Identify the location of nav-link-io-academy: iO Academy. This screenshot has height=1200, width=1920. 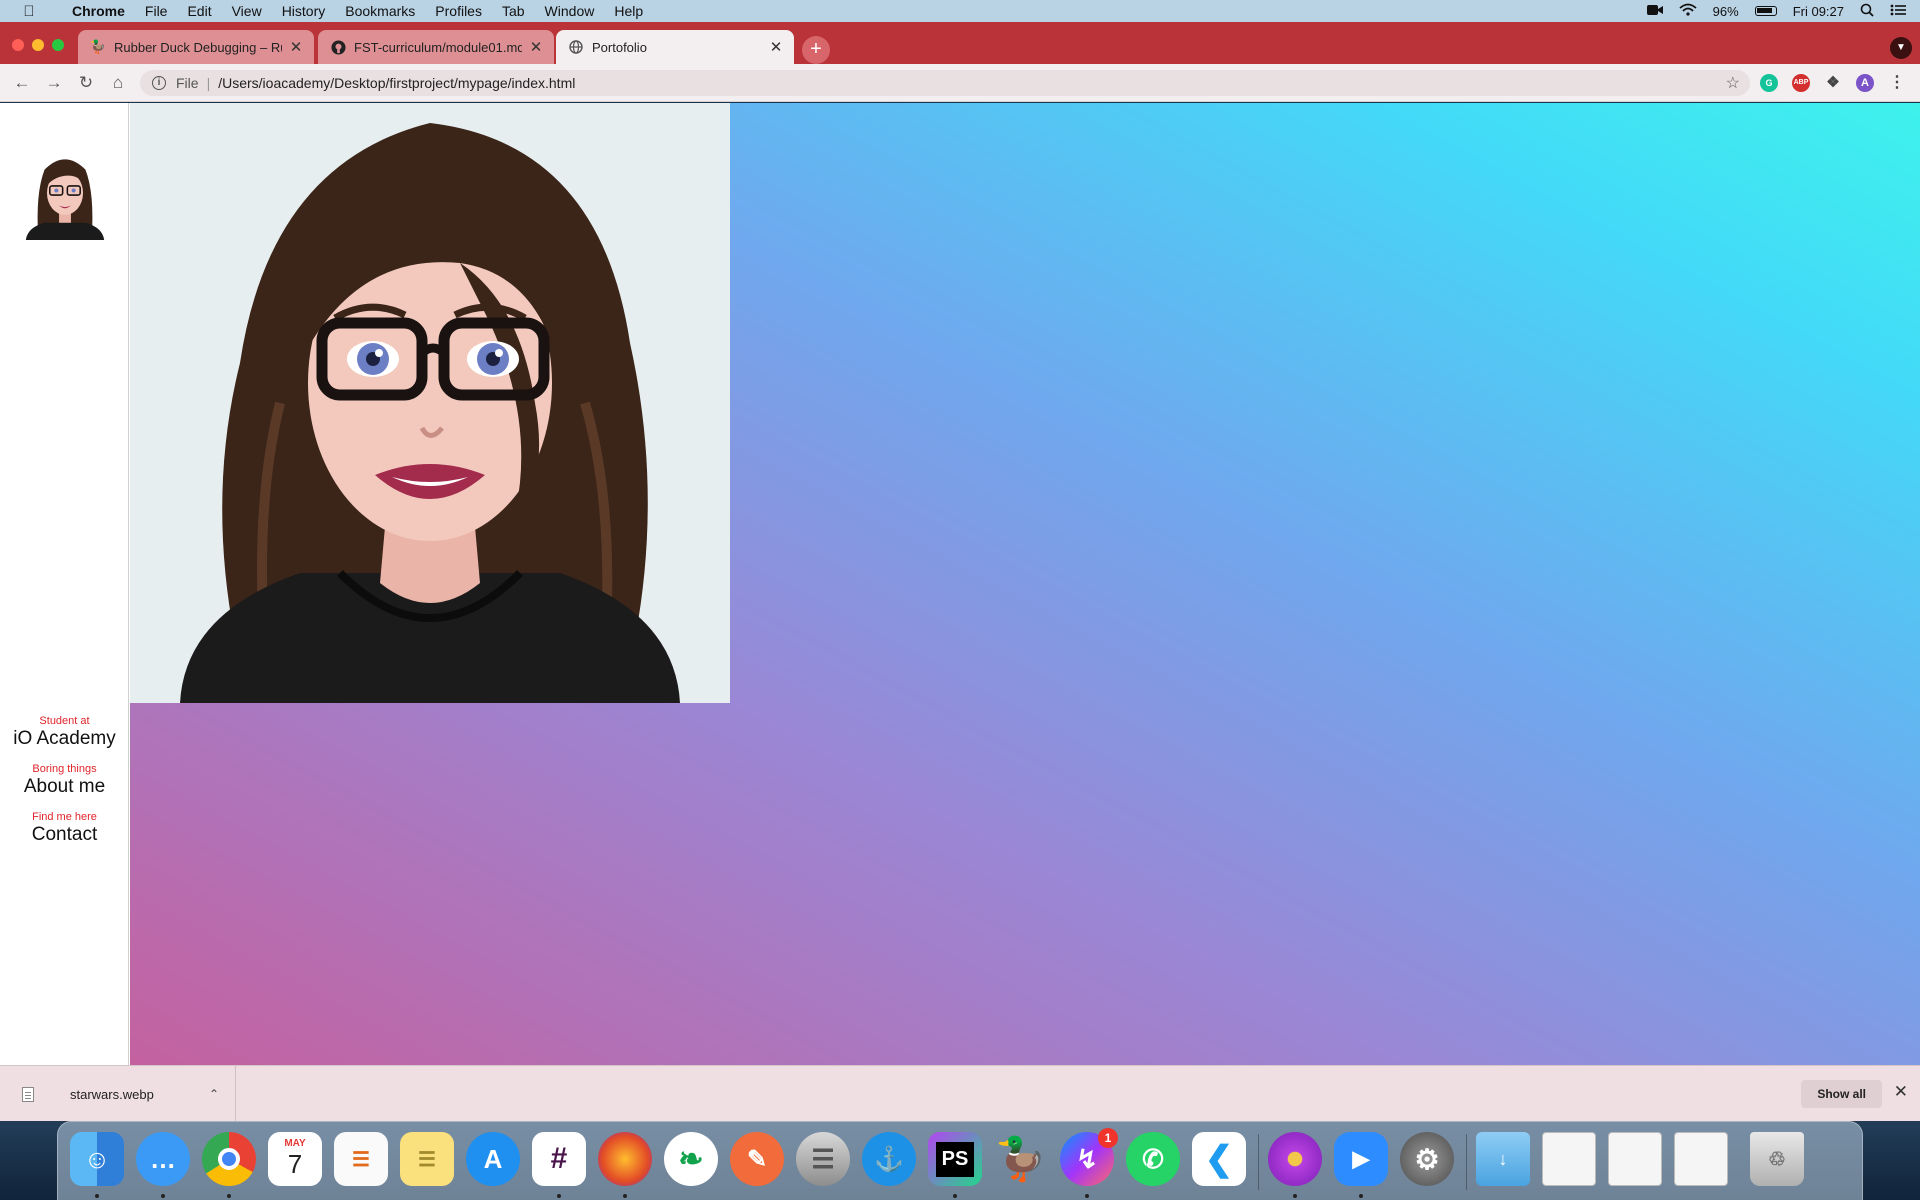
(64, 739).